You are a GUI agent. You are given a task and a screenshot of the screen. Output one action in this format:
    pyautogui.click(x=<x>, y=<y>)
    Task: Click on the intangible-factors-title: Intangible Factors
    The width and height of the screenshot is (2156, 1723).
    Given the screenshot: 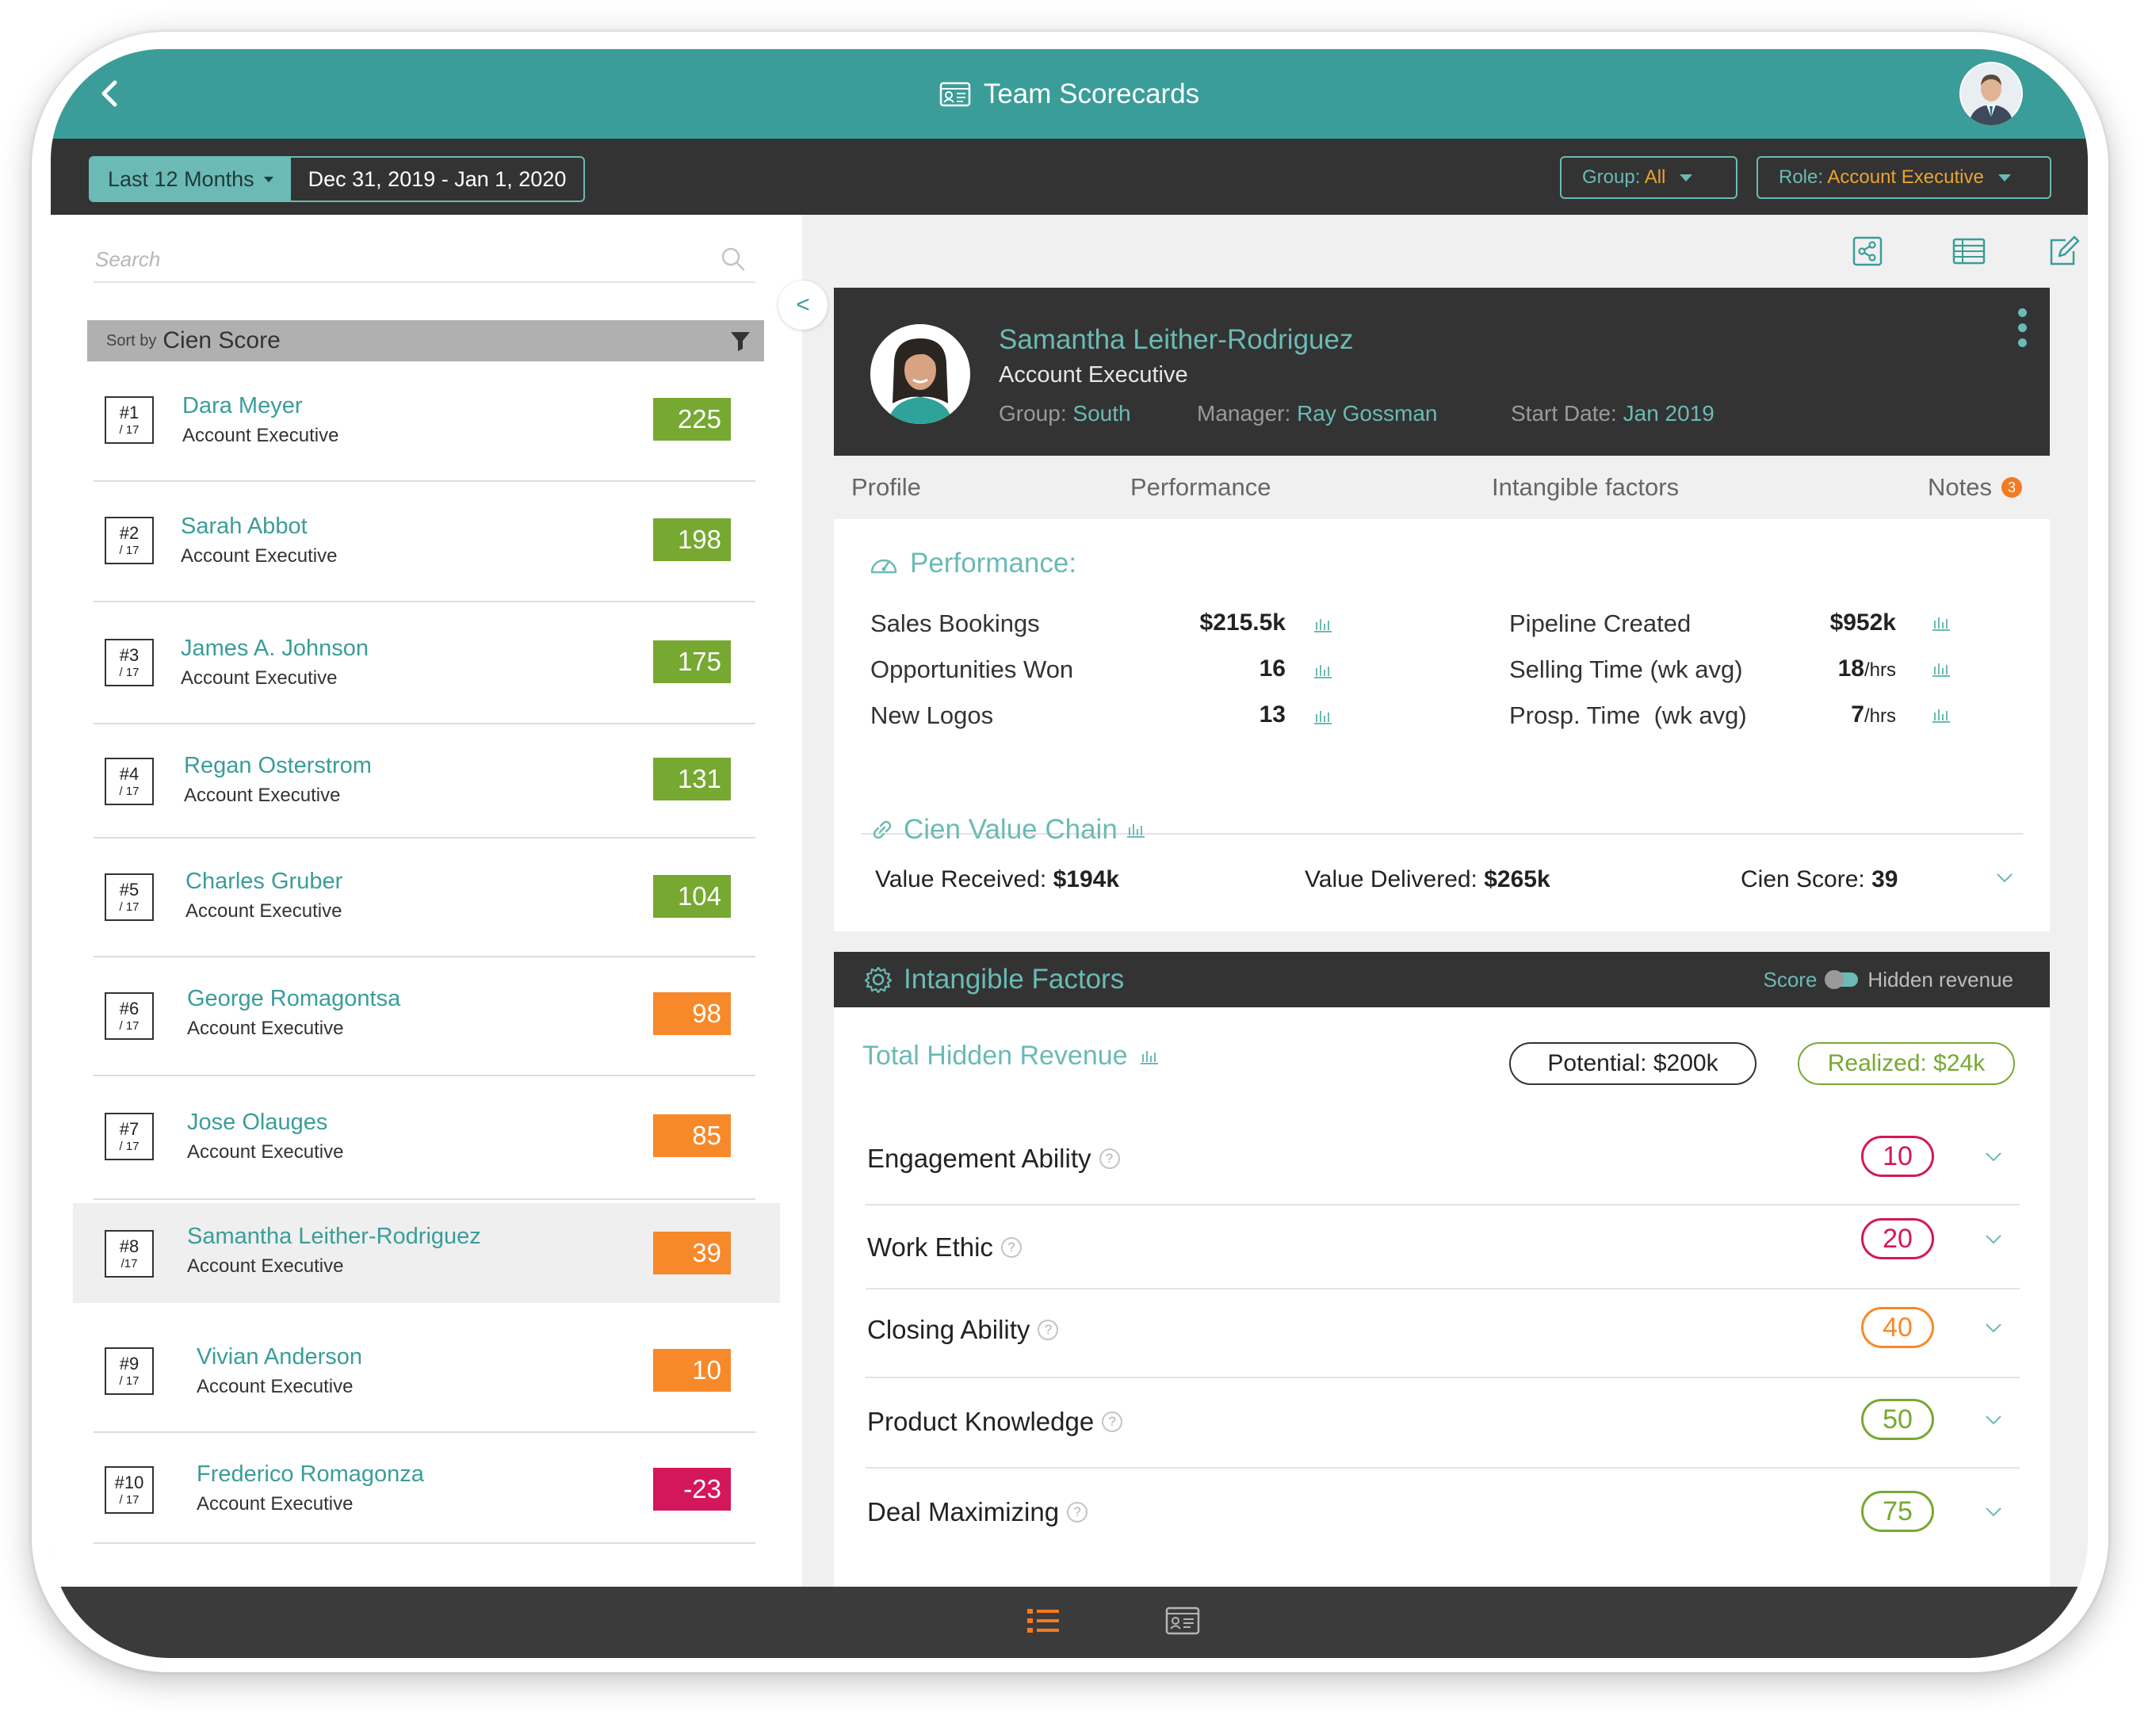 What is the action you would take?
    pyautogui.click(x=994, y=979)
    